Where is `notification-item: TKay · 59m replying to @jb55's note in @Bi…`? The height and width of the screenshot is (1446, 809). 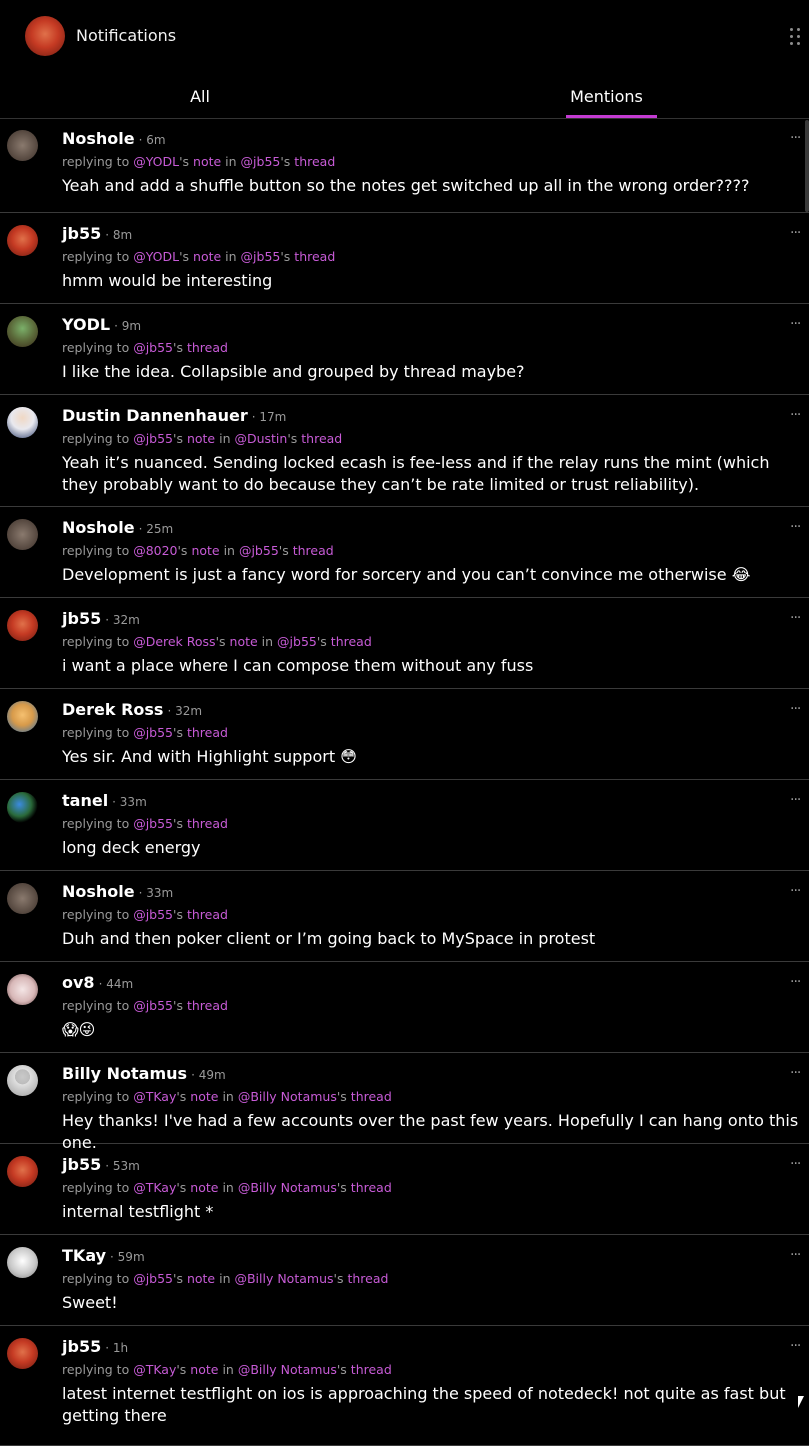
notification-item: TKay · 59m replying to @jb55's note in @Bi… is located at coordinates (404, 1280).